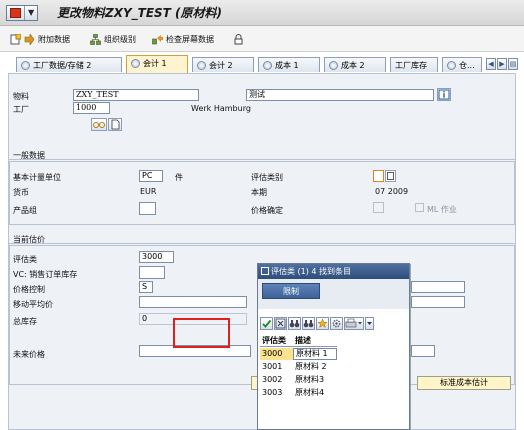 The width and height of the screenshot is (524, 430). Describe the element at coordinates (146, 287) in the screenshot. I see `price-control-field: S` at that location.